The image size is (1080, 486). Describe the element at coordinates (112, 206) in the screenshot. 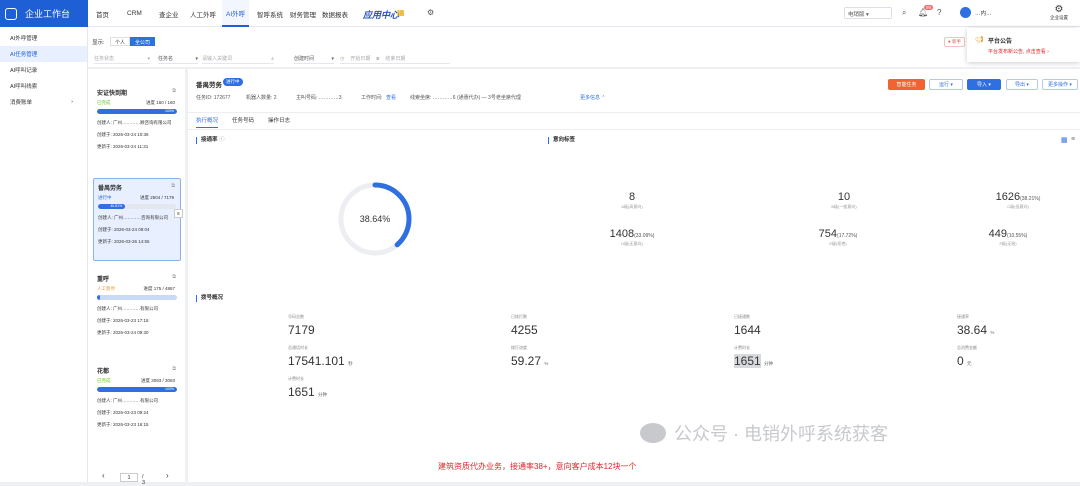

I see `task-progress-fill: 40.81%` at that location.